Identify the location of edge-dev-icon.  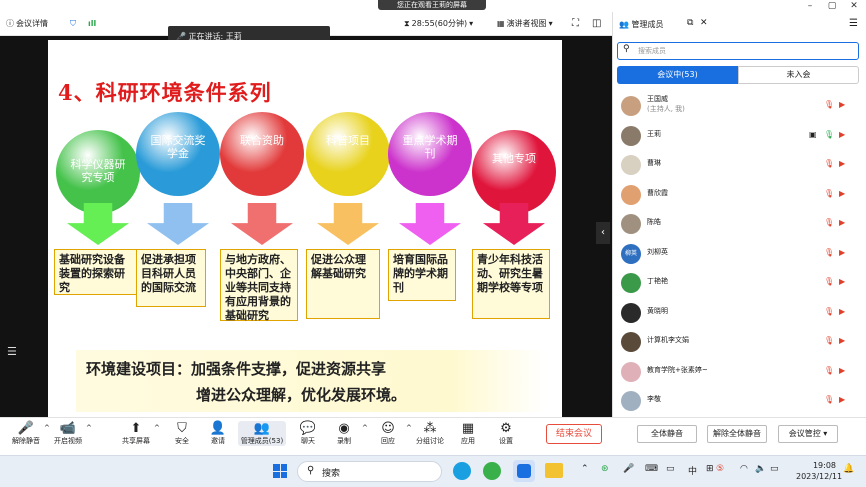
(492, 471).